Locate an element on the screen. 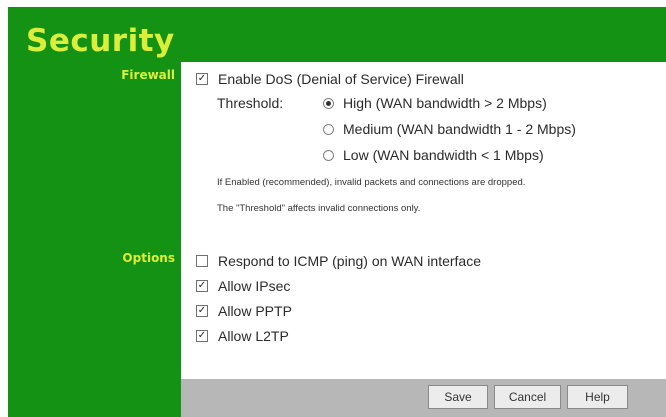 The height and width of the screenshot is (417, 666). l2tp-label: Allow L2TP is located at coordinates (253, 336).